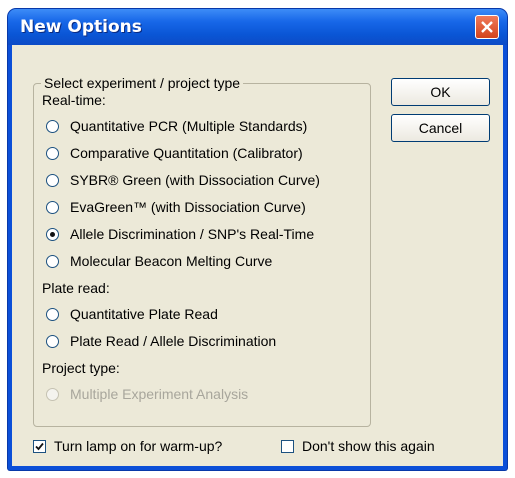  Describe the element at coordinates (440, 92) in the screenshot. I see `ok-button: OK` at that location.